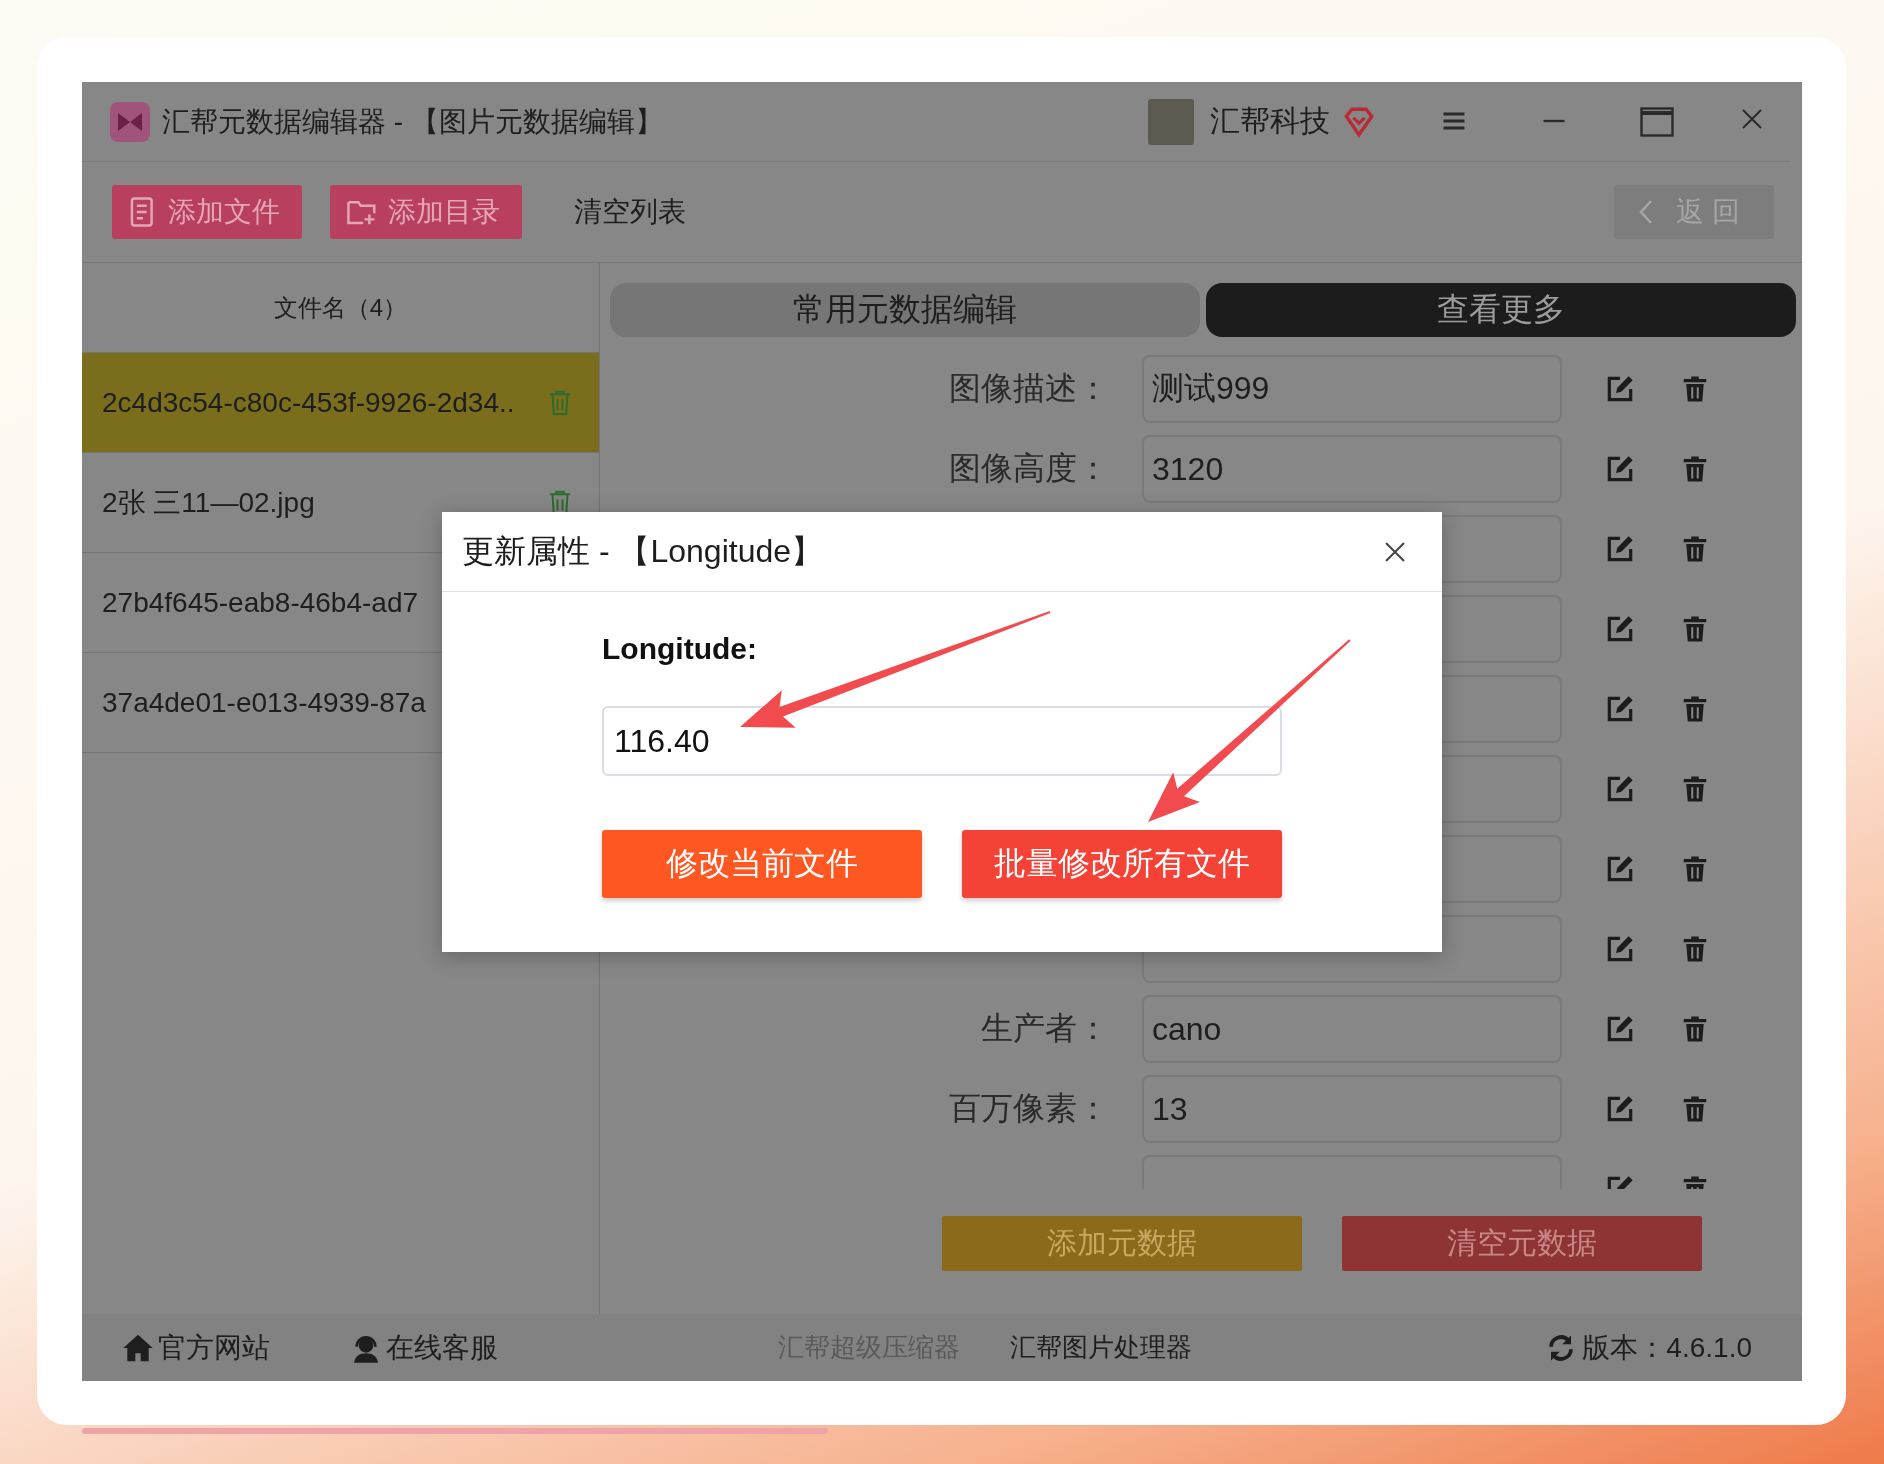 This screenshot has height=1464, width=1884. Describe the element at coordinates (1029, 468) in the screenshot. I see `field-label: 图像高度：` at that location.